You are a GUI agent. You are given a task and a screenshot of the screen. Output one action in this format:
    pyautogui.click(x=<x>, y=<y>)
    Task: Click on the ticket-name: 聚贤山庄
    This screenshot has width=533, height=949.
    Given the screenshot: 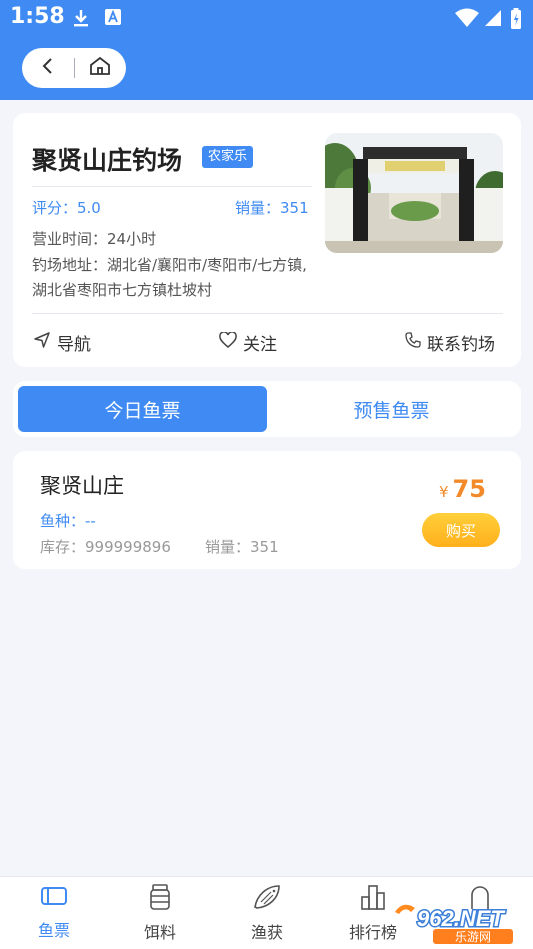 What is the action you would take?
    pyautogui.click(x=82, y=486)
    